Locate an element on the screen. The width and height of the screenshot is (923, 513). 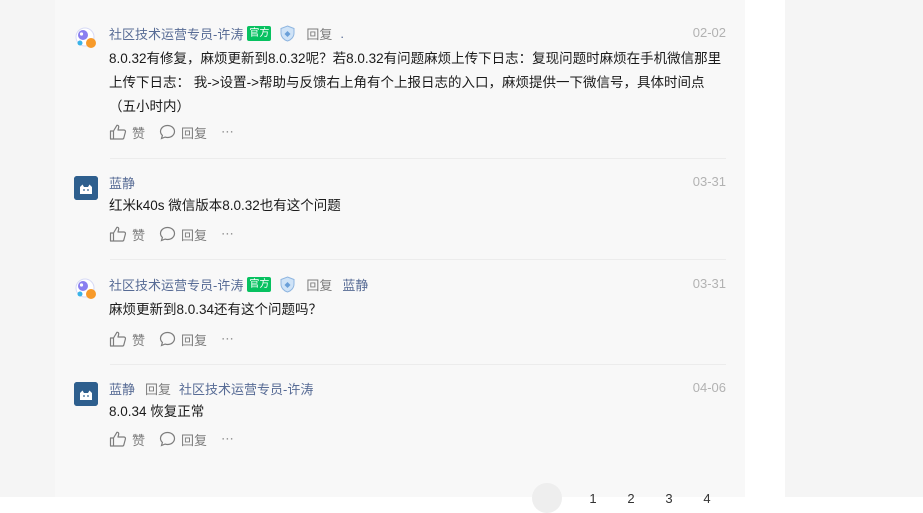
prev-page-button is located at coordinates (547, 498).